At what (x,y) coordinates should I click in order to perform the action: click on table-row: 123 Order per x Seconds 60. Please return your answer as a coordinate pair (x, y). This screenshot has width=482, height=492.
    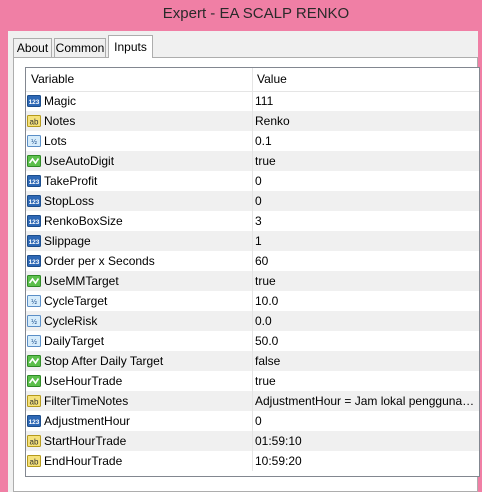
    Looking at the image, I should click on (252, 261).